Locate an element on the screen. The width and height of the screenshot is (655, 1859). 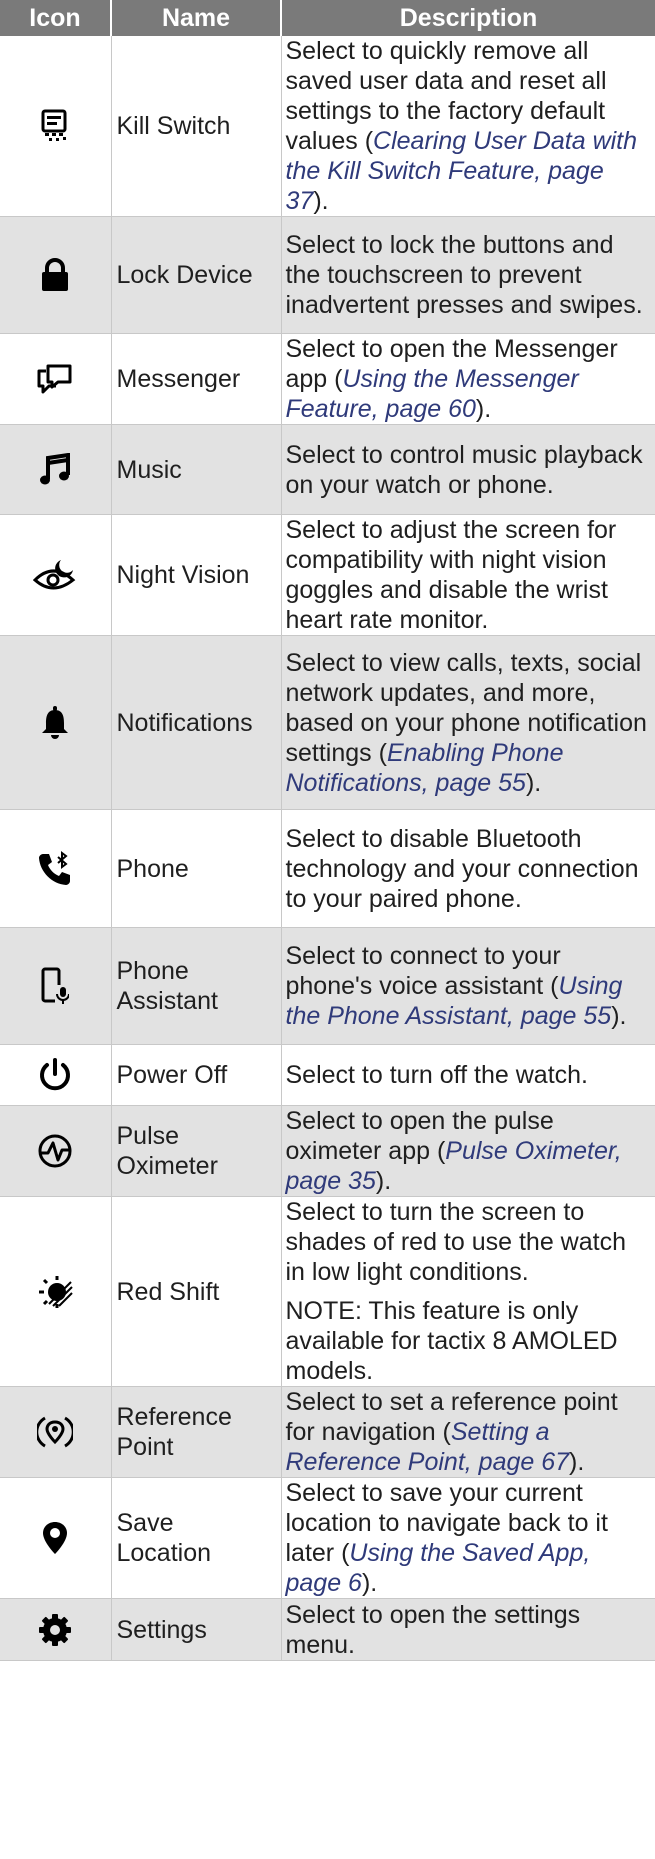
table-row: Power Off Select to turn off the watch. is located at coordinates (327, 1075).